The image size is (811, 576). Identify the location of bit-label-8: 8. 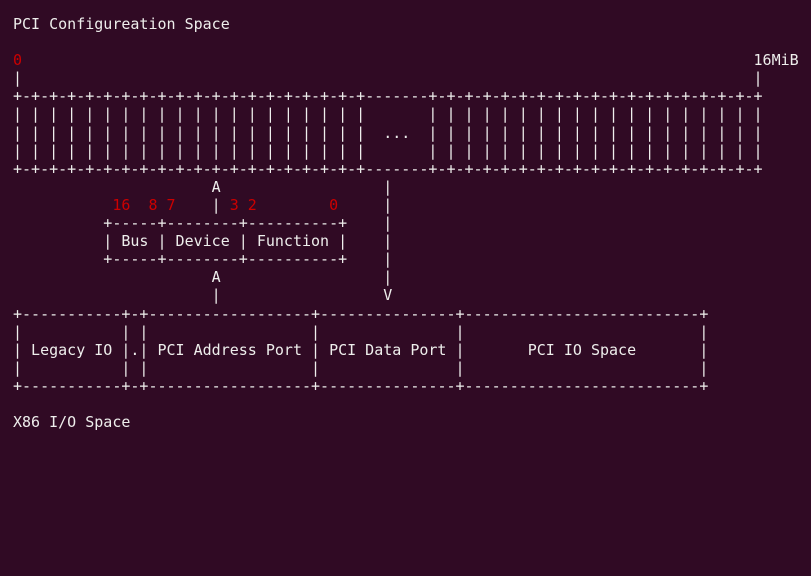
(153, 204).